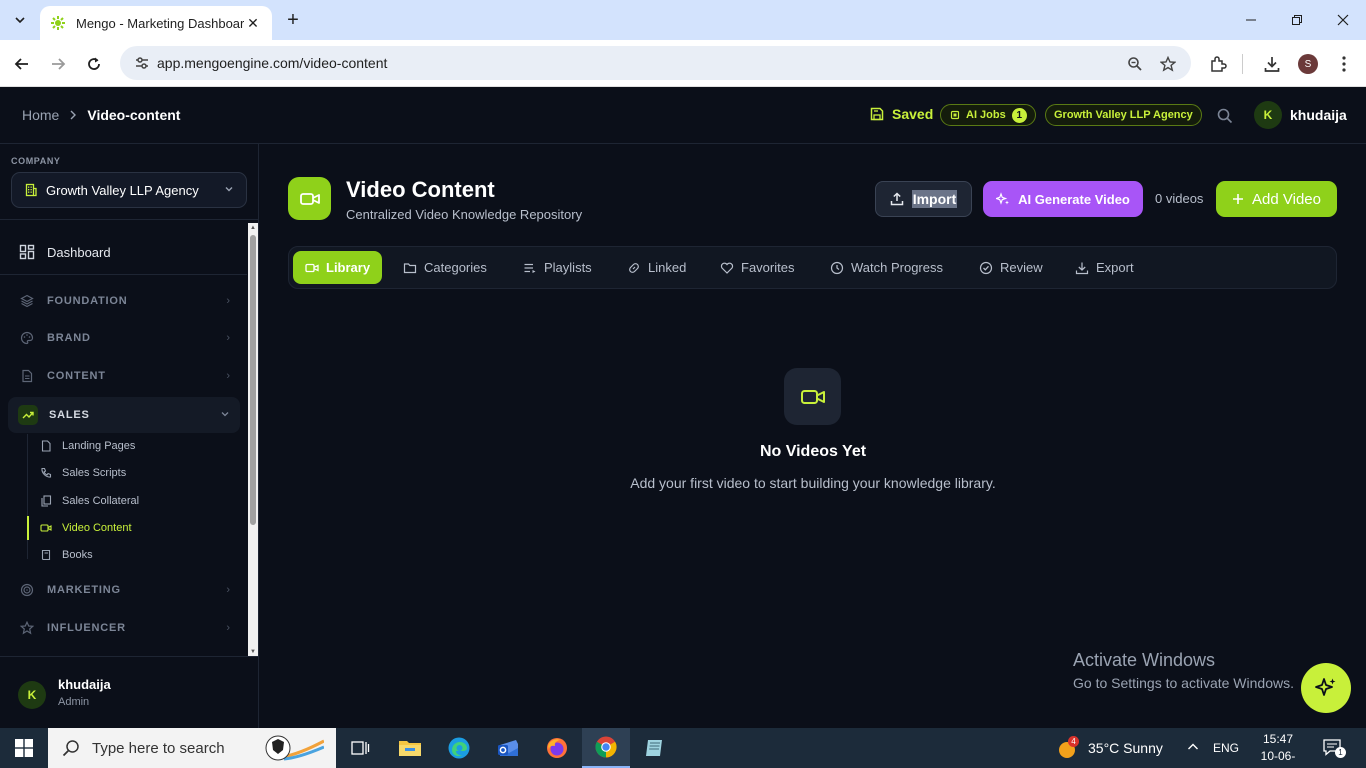 The width and height of the screenshot is (1366, 768). I want to click on taskbar-file-explorer, so click(410, 748).